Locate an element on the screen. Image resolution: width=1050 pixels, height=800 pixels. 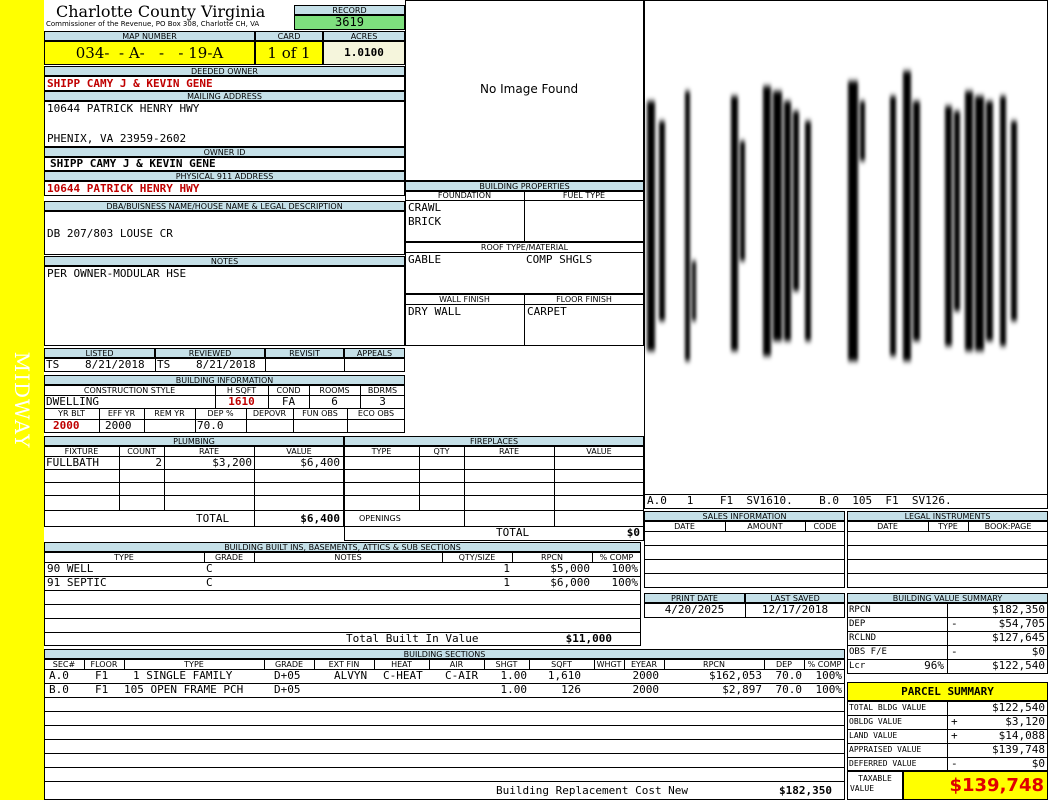
last-saved: 12/17/2018 is located at coordinates (795, 609).